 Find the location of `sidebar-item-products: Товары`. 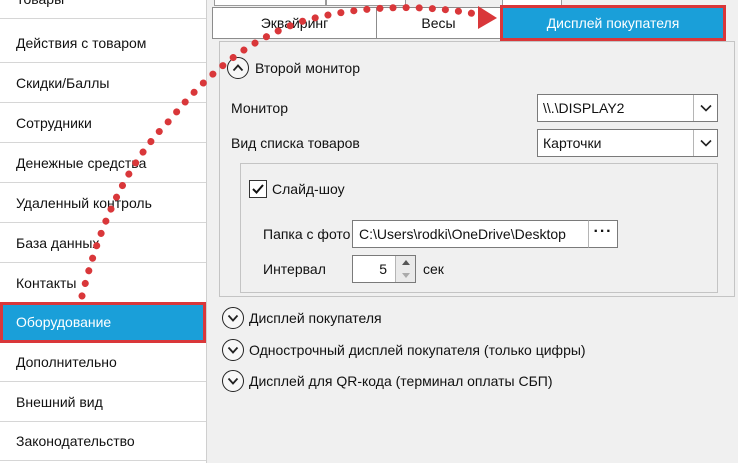

sidebar-item-products: Товары is located at coordinates (103, 9).